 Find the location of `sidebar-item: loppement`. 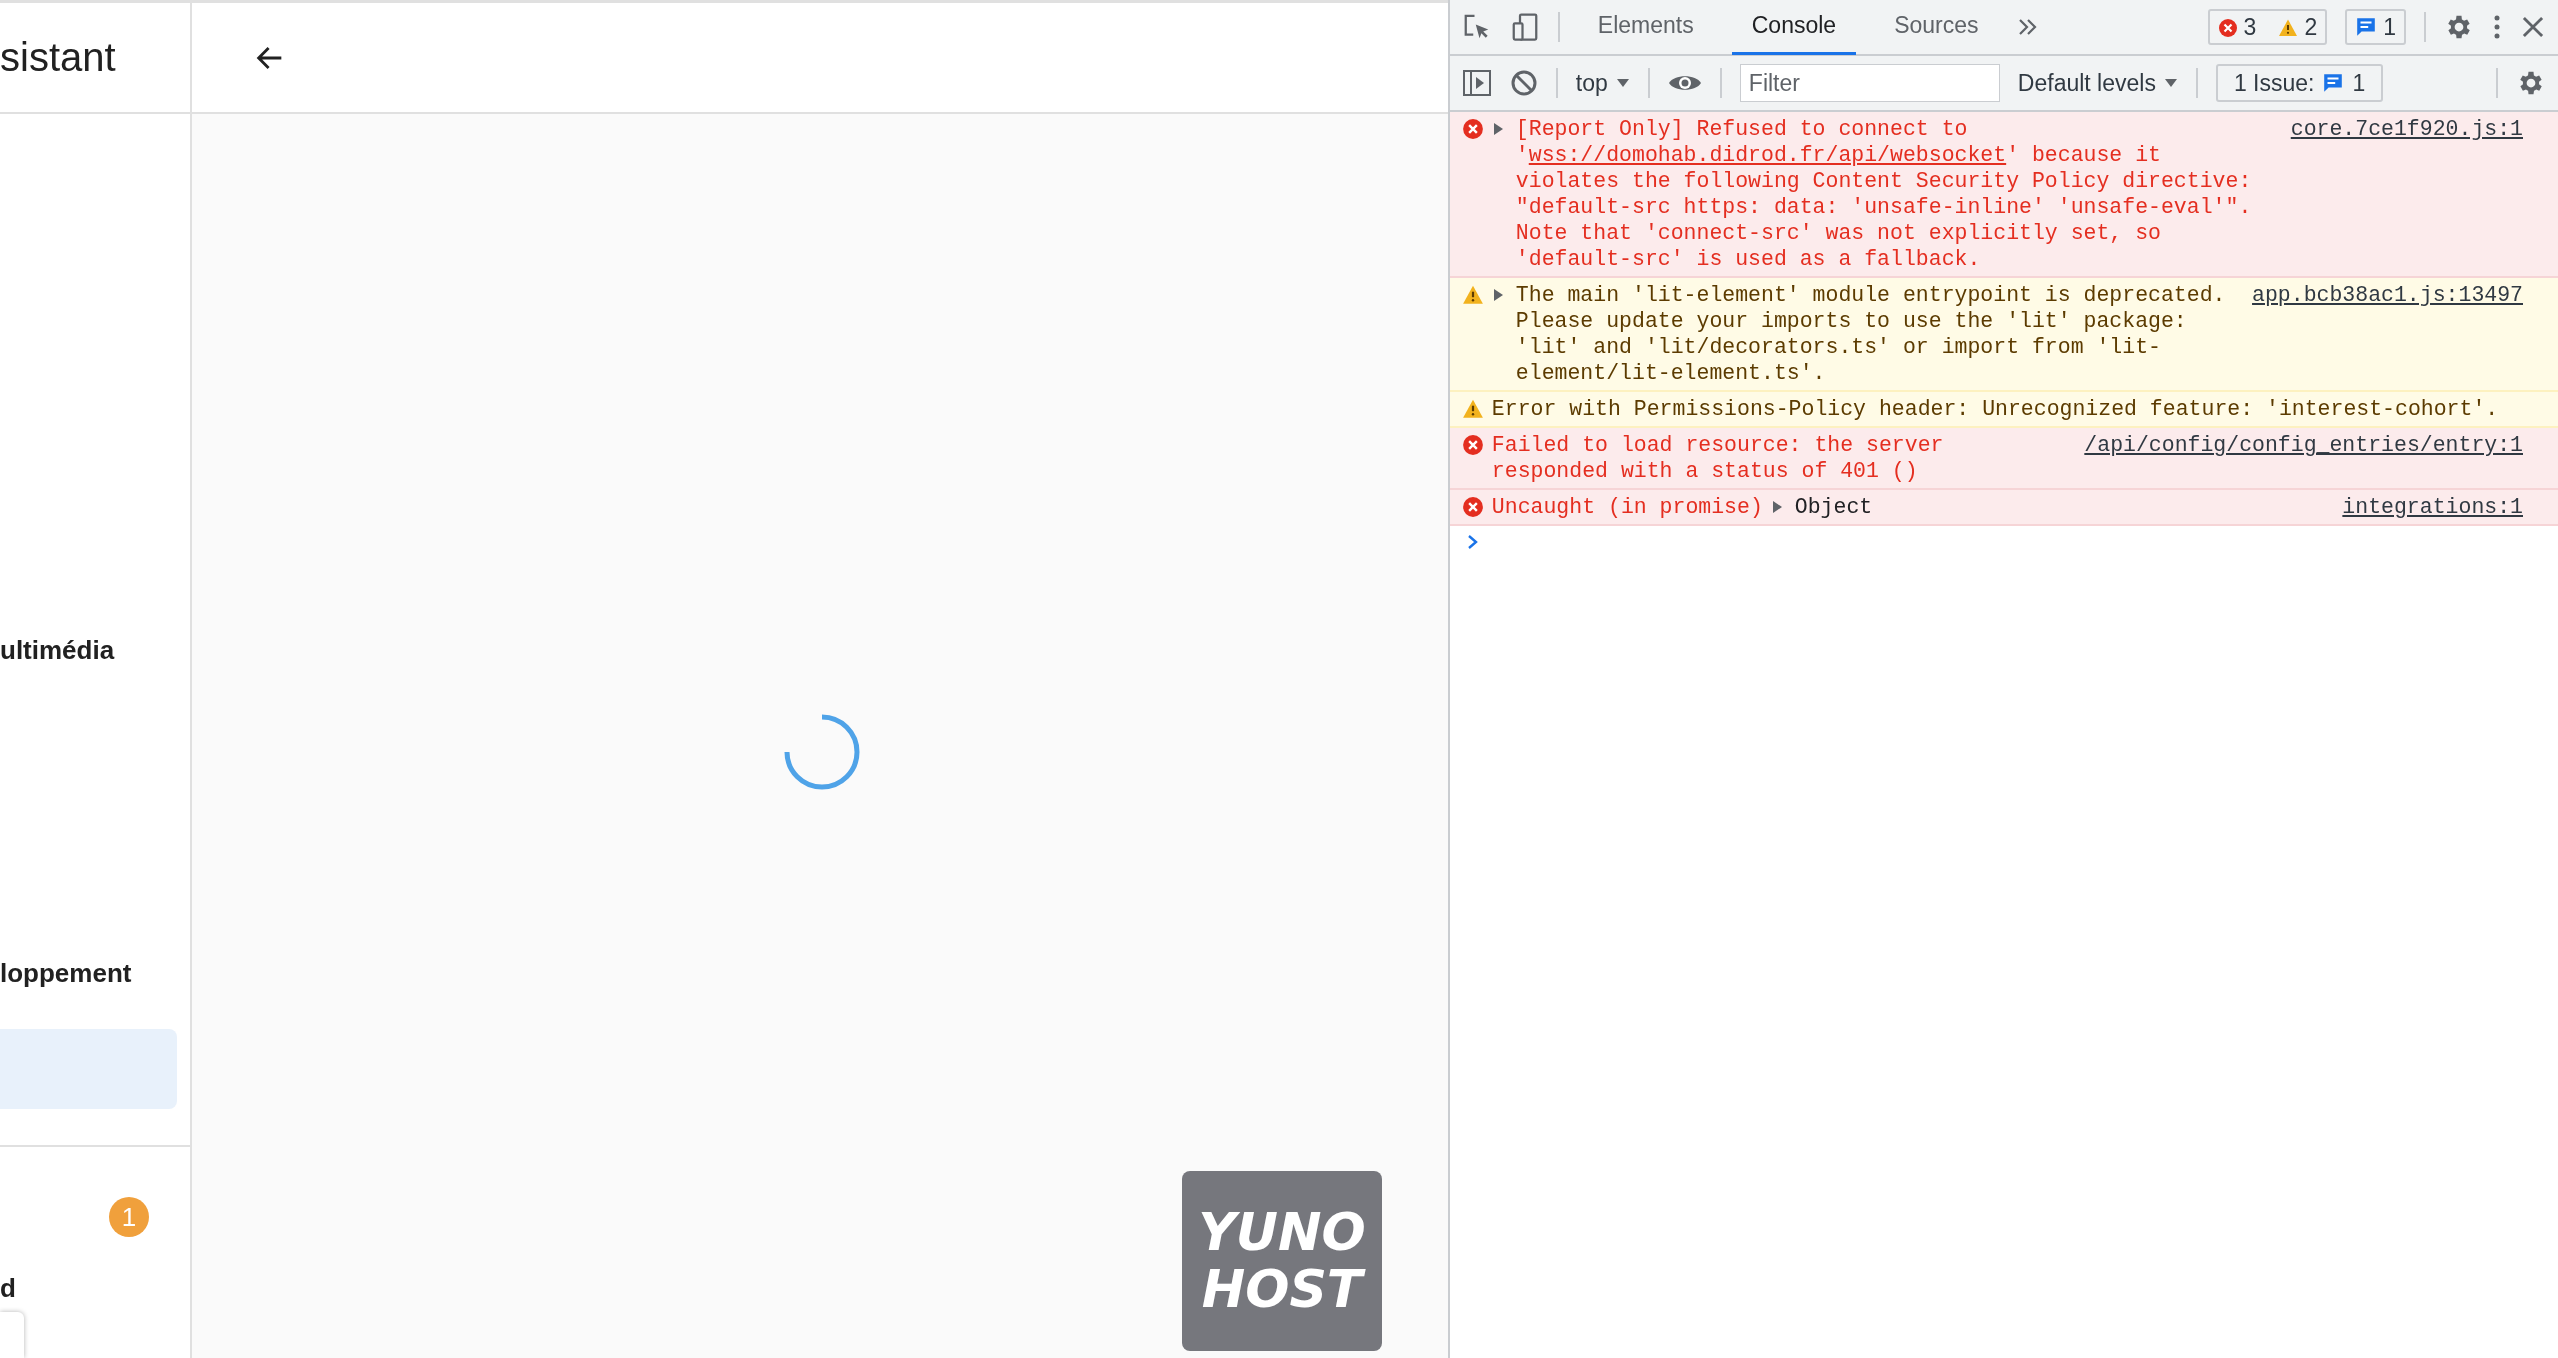

sidebar-item: loppement is located at coordinates (88, 973).